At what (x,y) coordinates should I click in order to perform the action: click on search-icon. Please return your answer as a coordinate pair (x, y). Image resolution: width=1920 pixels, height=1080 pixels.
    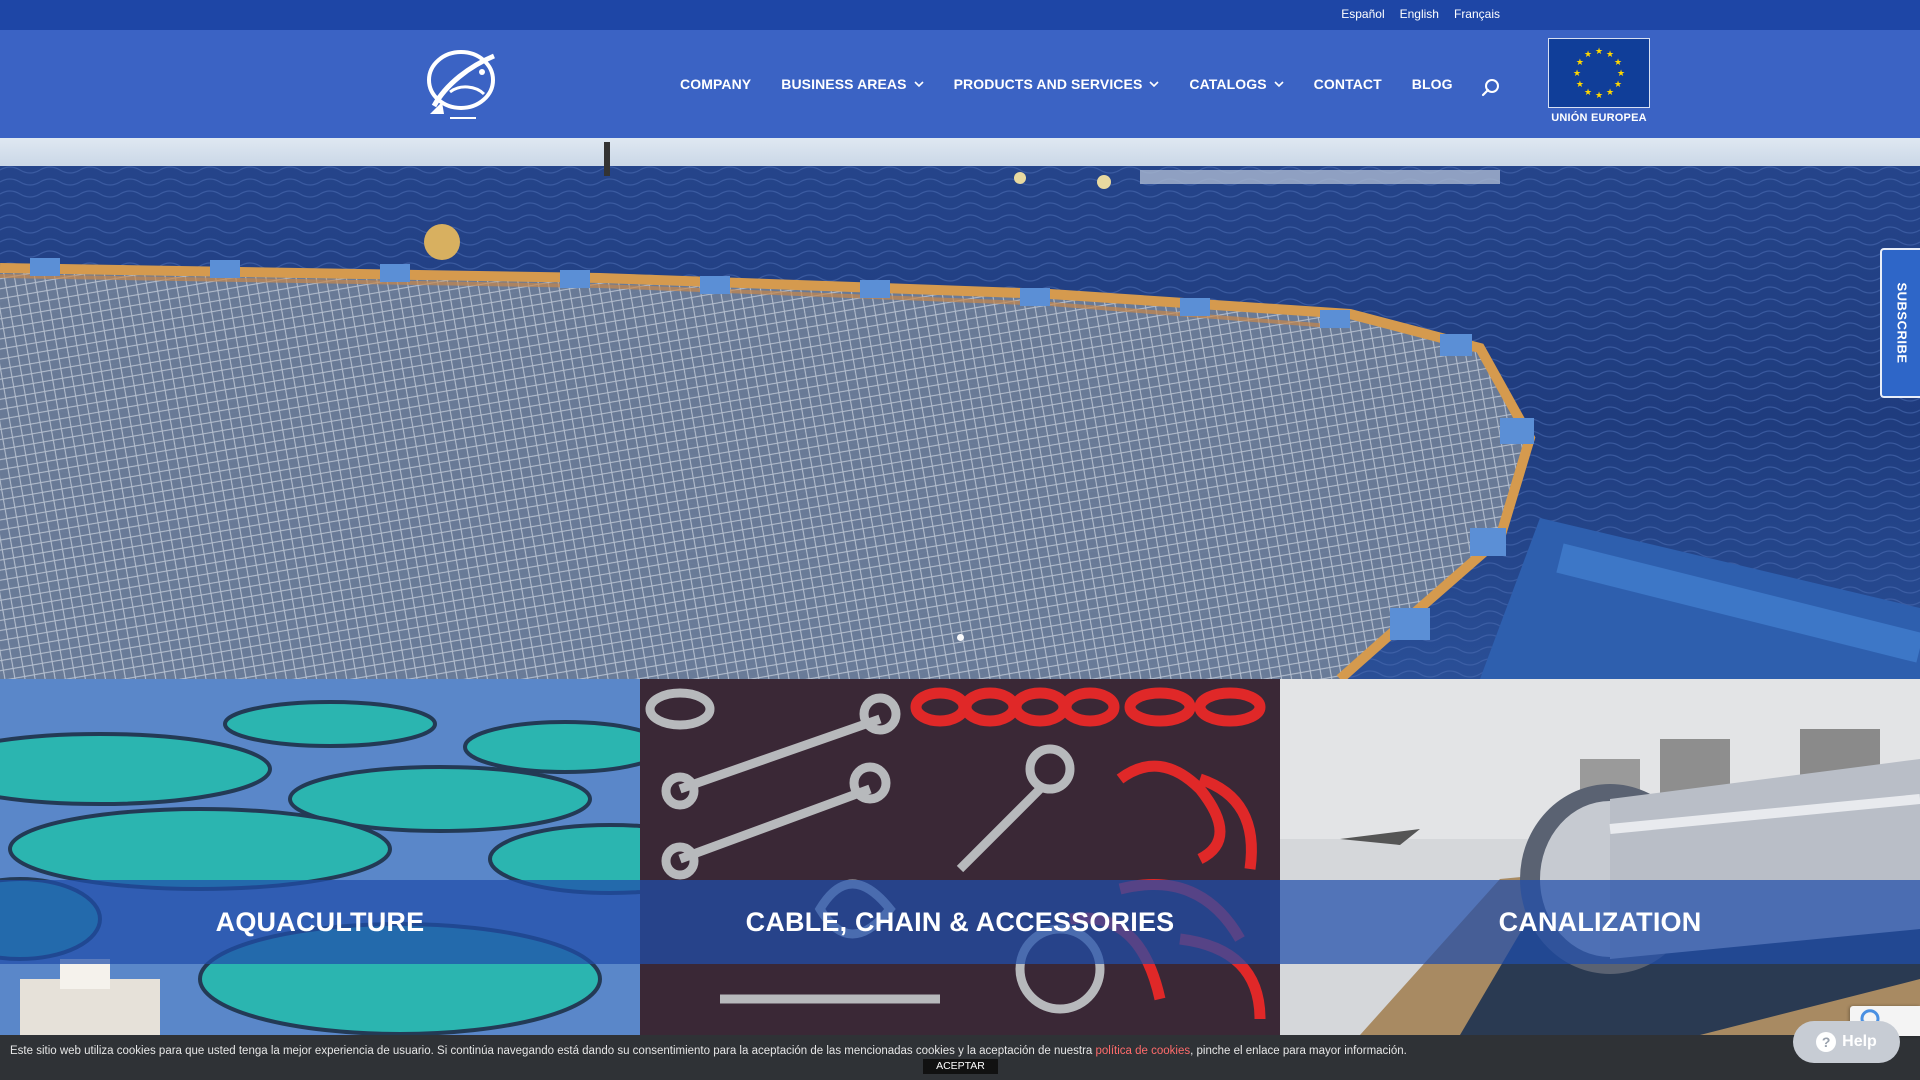
    Looking at the image, I should click on (1491, 88).